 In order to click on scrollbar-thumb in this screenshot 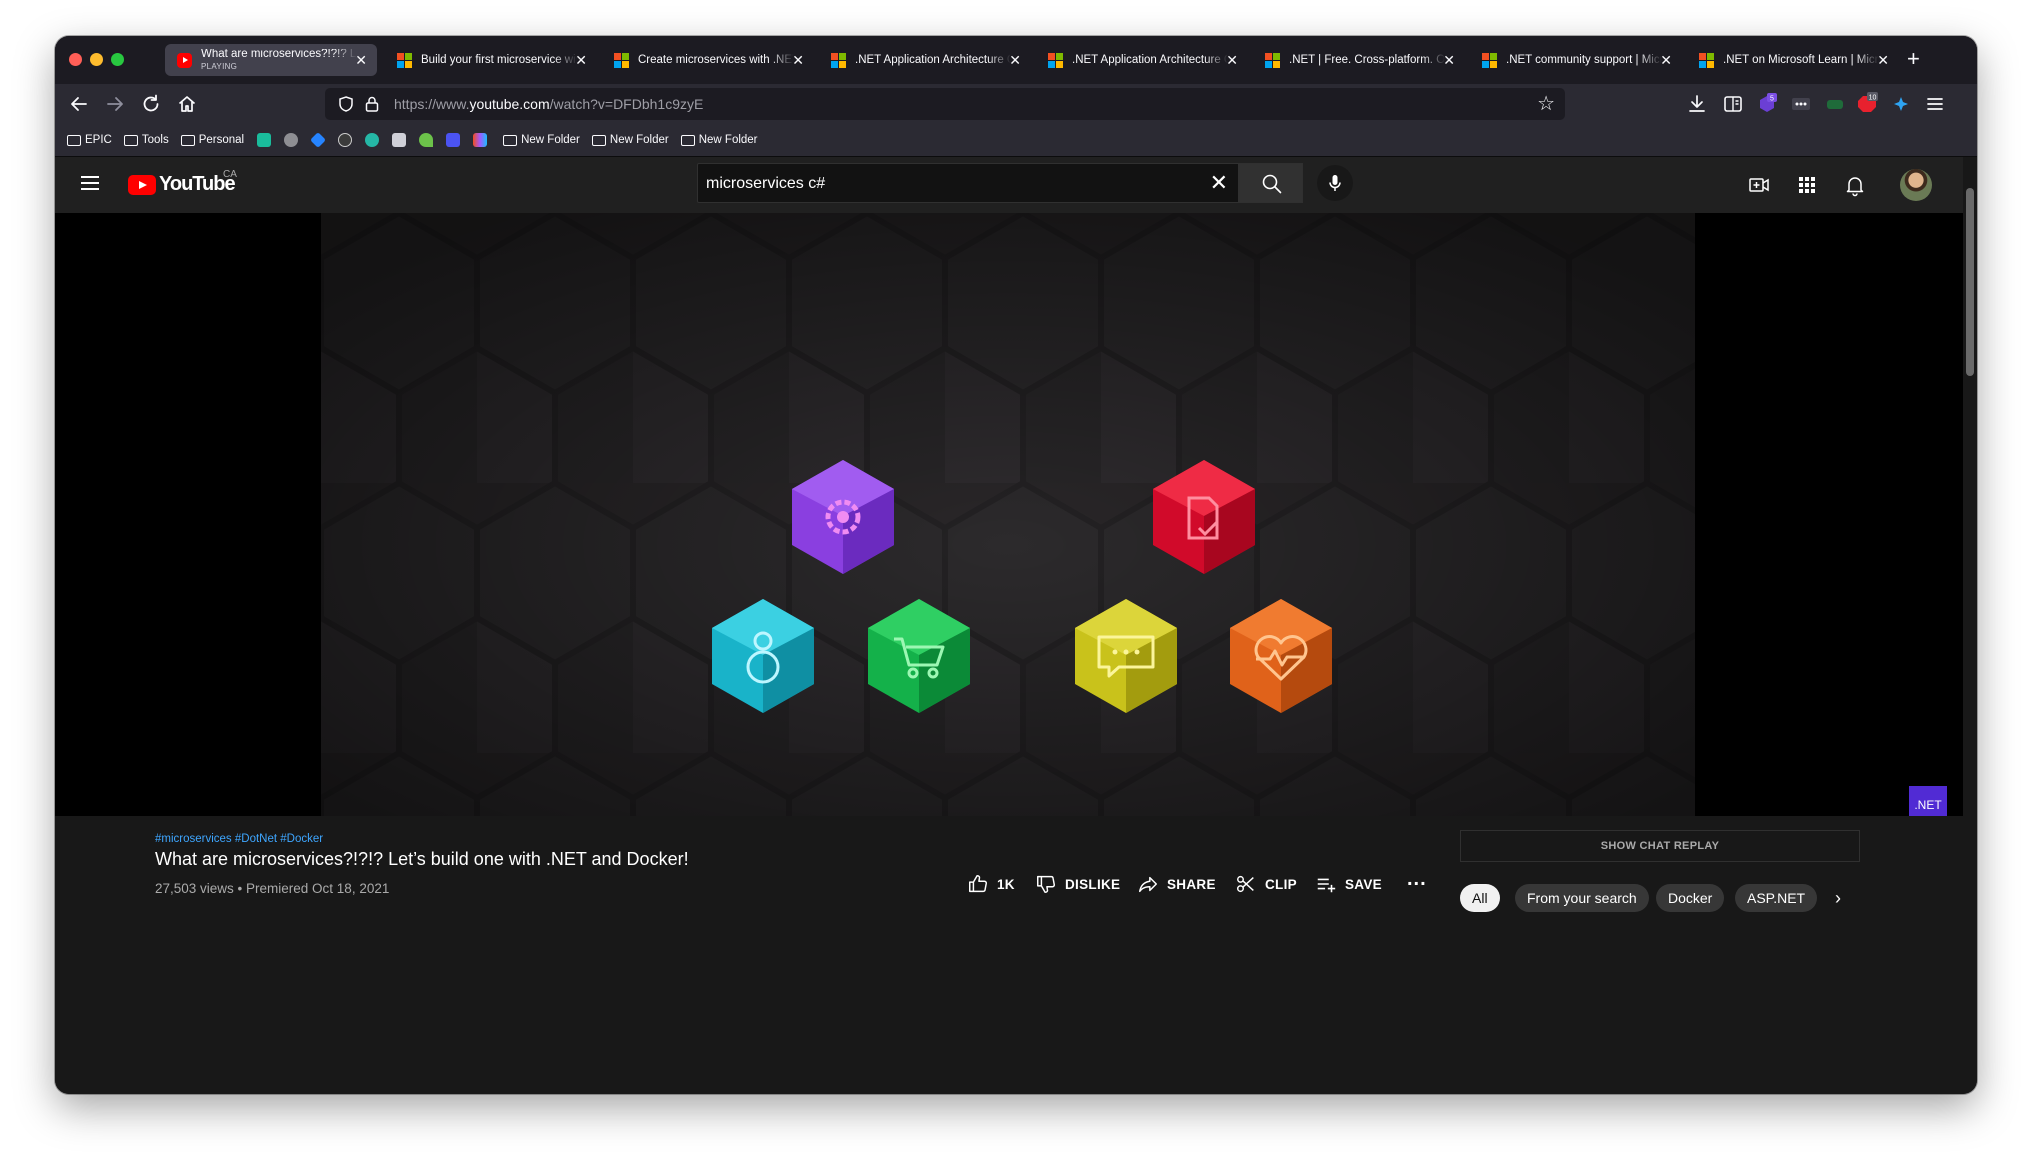, I will do `click(1970, 282)`.